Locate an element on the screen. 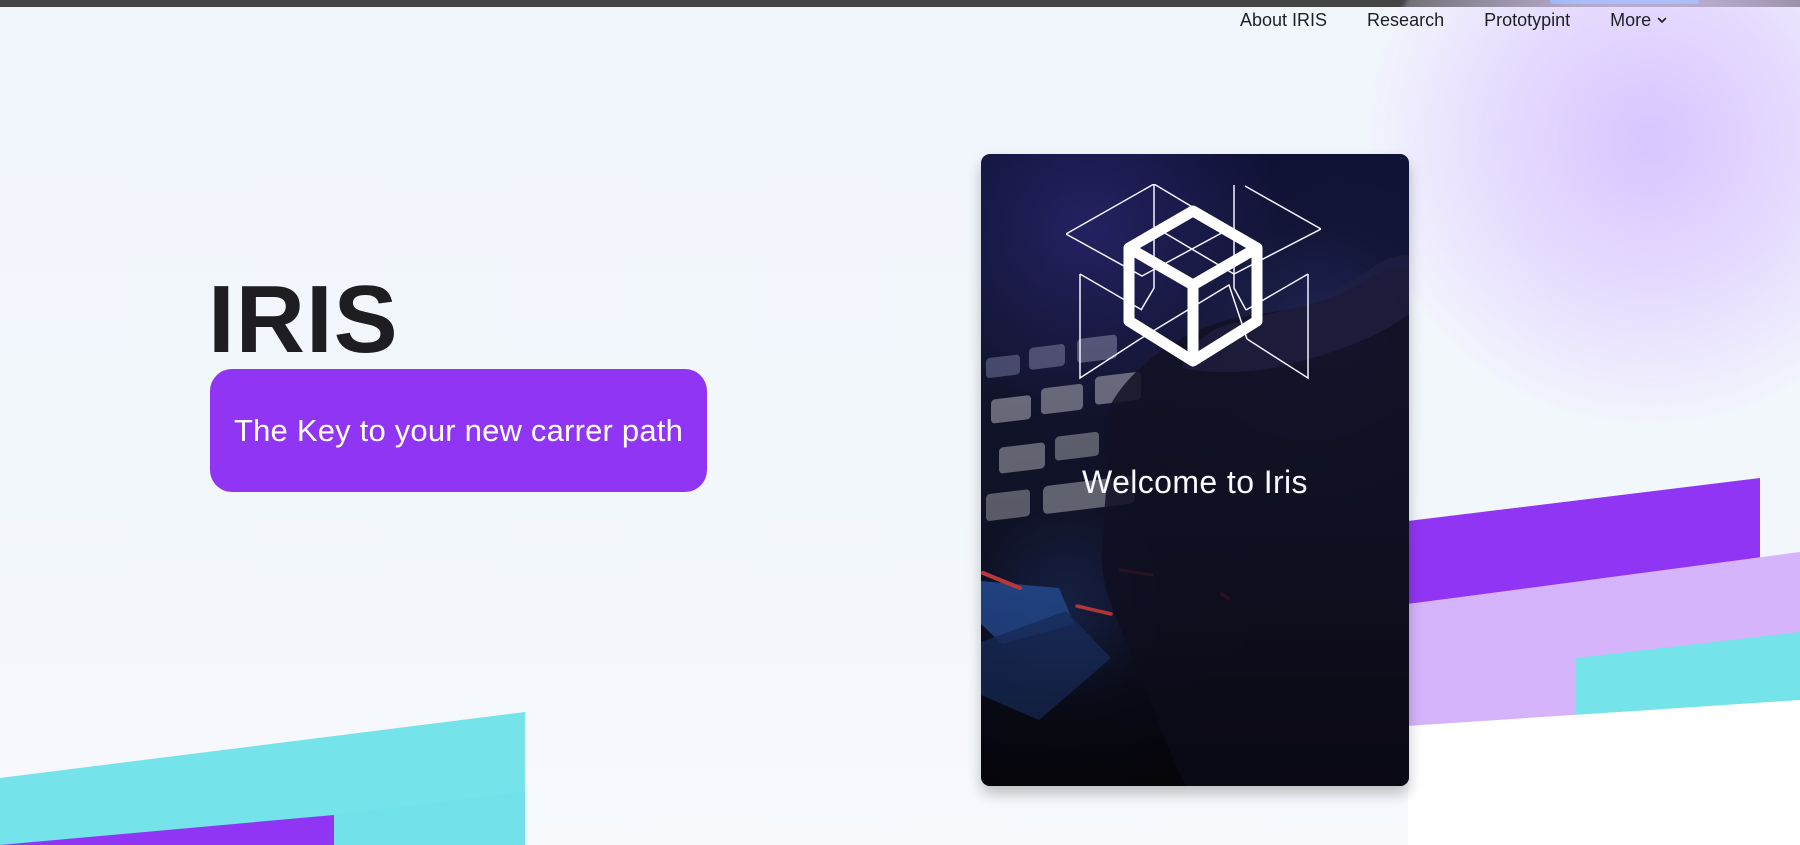 The height and width of the screenshot is (845, 1800). card-caption: Welcome to Iris is located at coordinates (1195, 482).